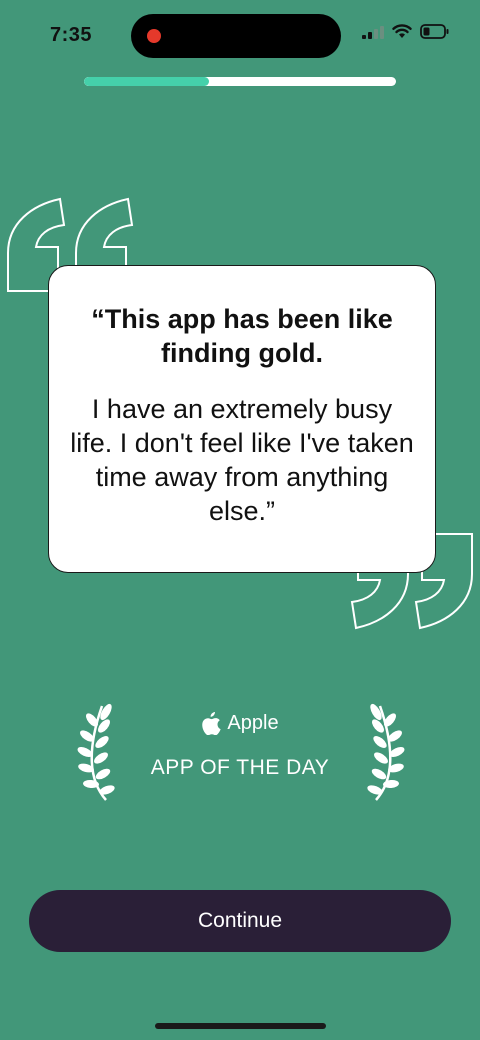 The width and height of the screenshot is (480, 1040). What do you see at coordinates (253, 723) in the screenshot?
I see `apple-brand-label: Apple` at bounding box center [253, 723].